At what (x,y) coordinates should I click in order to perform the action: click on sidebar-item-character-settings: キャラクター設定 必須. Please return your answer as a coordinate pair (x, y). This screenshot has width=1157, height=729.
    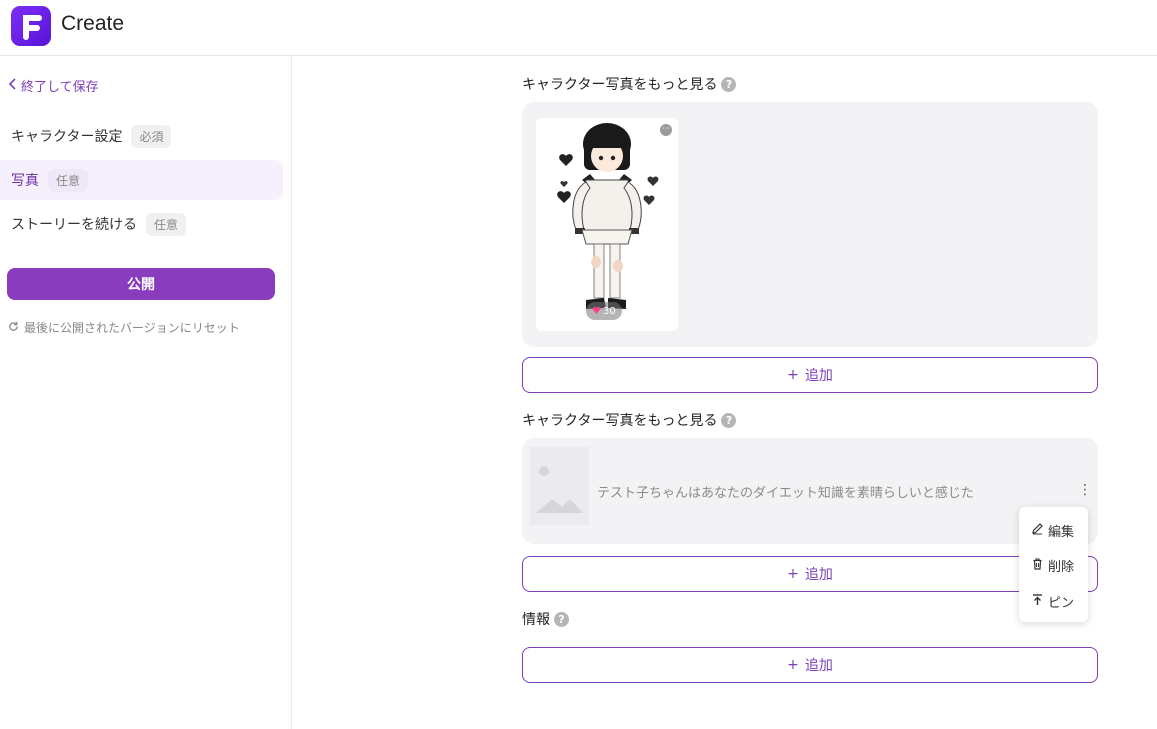
    Looking at the image, I should click on (141, 136).